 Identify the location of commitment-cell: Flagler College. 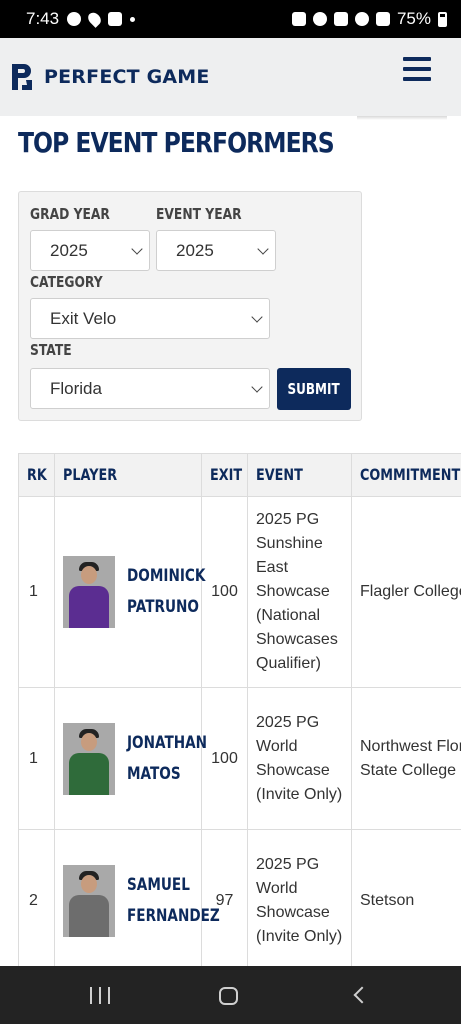
(406, 592).